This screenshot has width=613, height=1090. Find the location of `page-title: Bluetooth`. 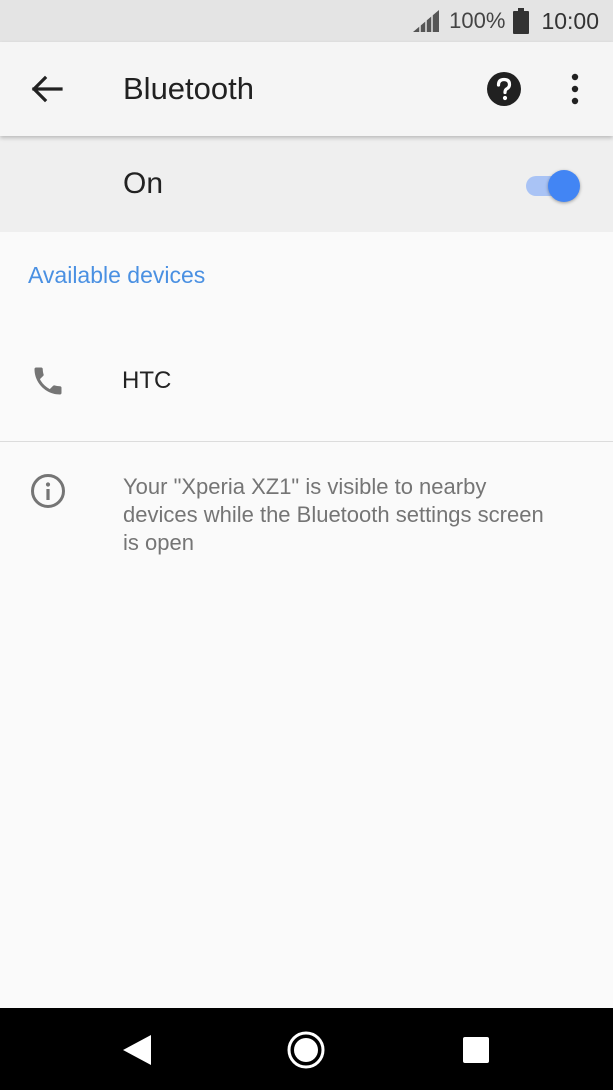

page-title: Bluetooth is located at coordinates (188, 88).